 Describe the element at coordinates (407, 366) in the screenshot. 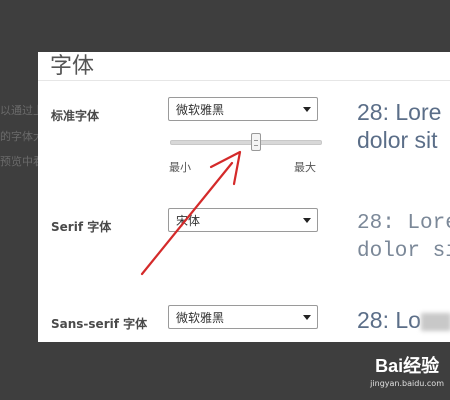

I see `watermark-logo: Bai经验` at that location.